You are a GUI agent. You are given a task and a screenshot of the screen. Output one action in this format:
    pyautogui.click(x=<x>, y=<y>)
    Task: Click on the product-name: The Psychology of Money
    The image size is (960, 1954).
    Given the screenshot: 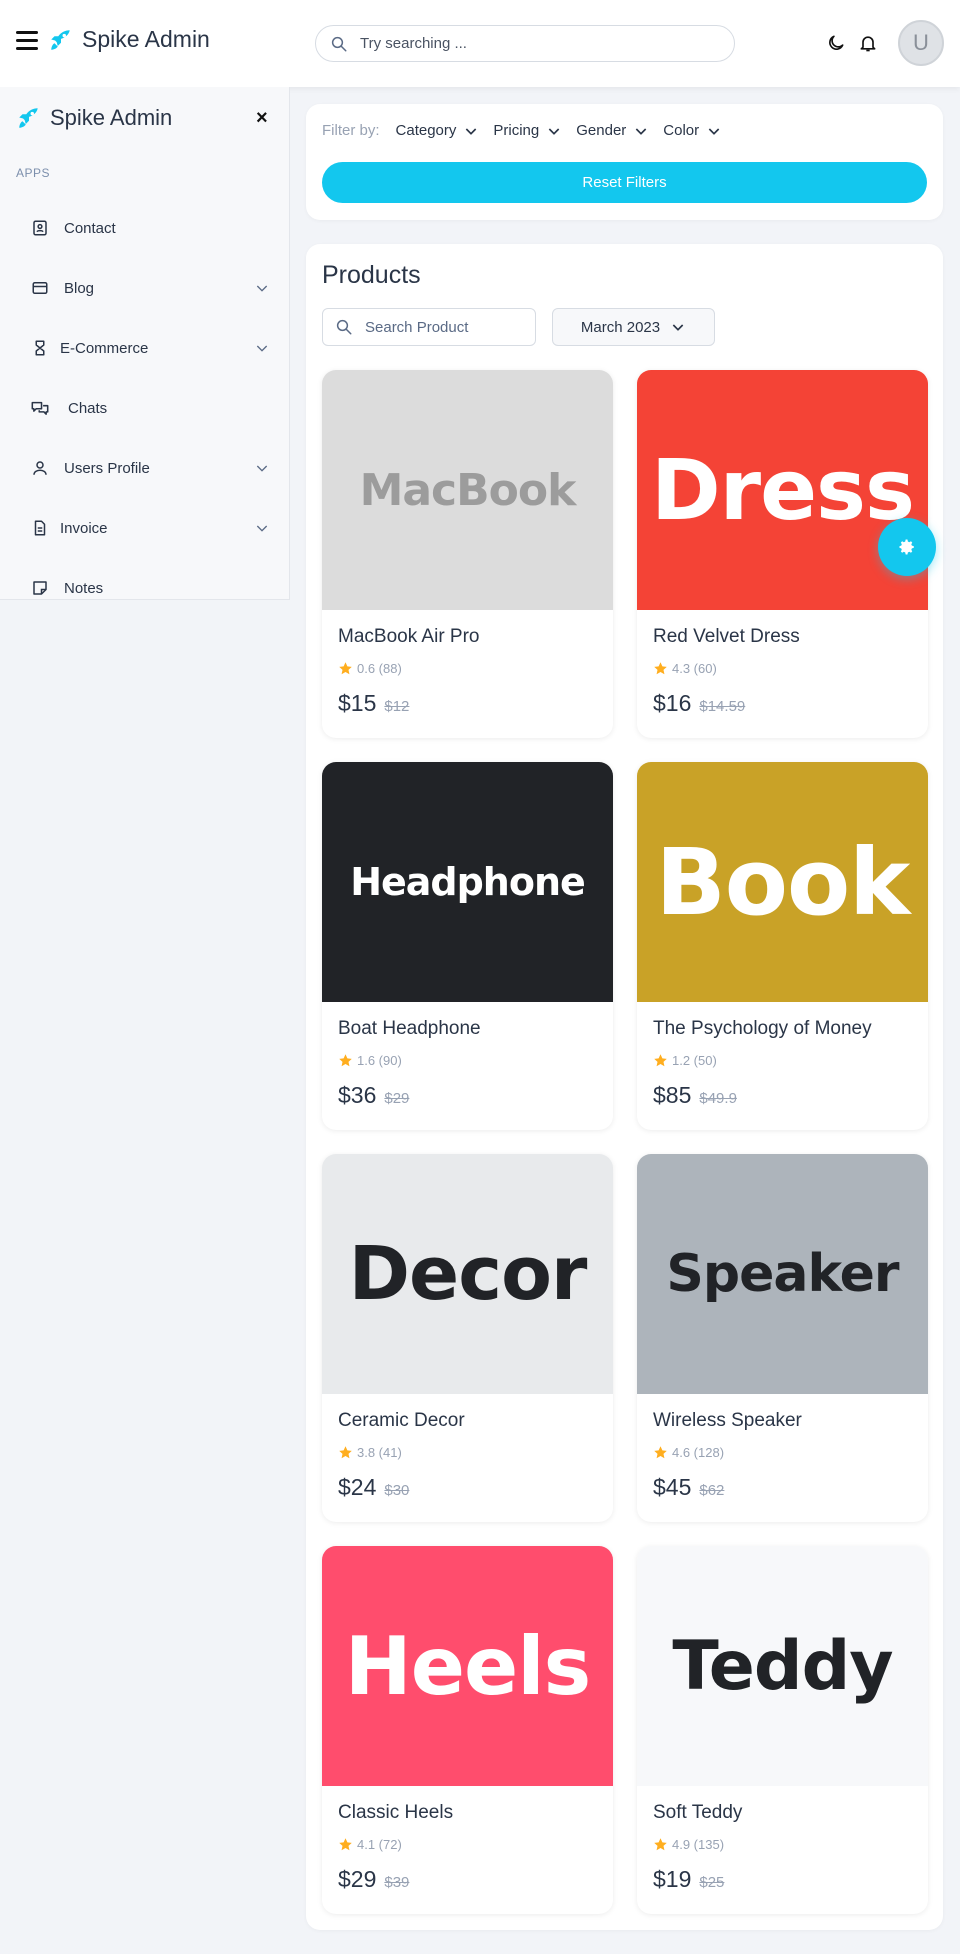 What is the action you would take?
    pyautogui.click(x=762, y=1029)
    